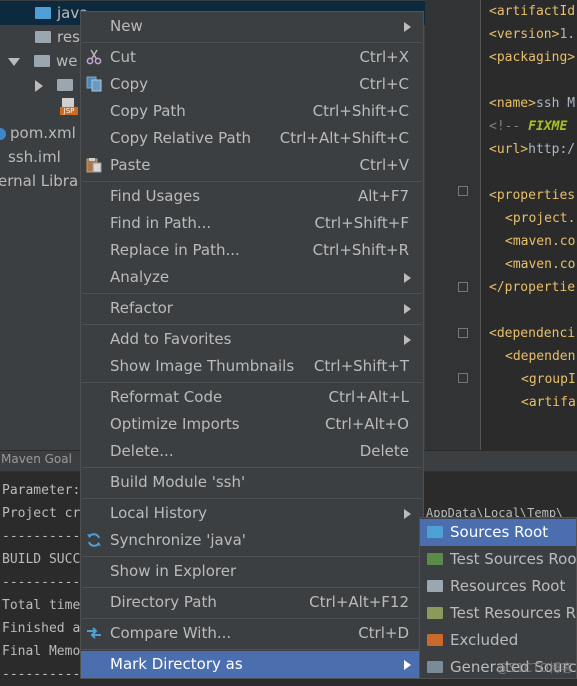  I want to click on clipboard-icon, so click(94, 165).